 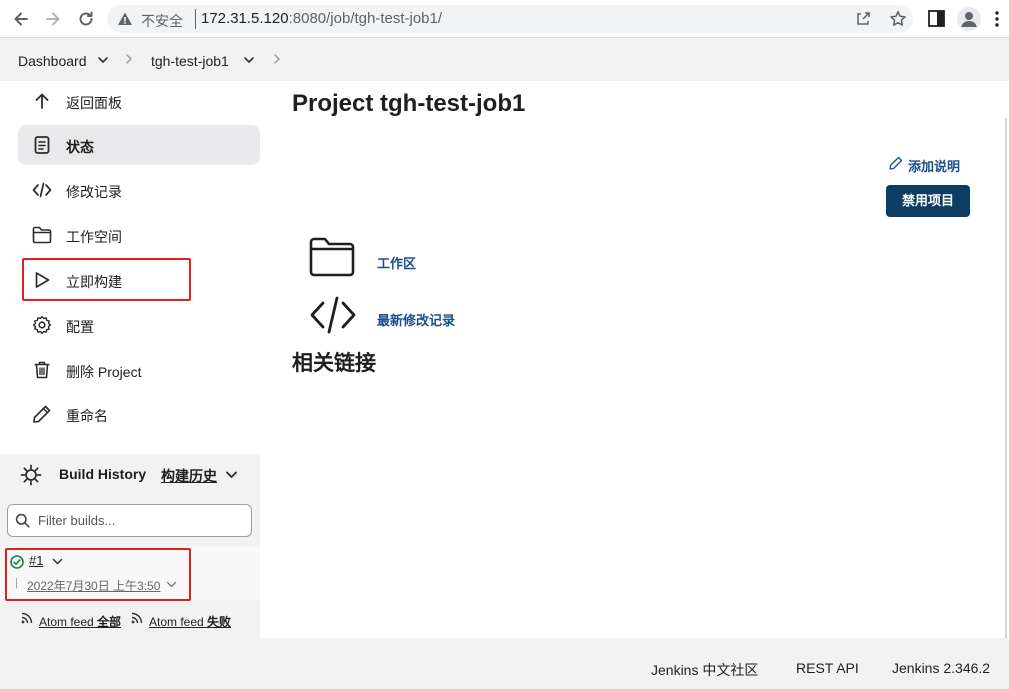 I want to click on bookmark-star-icon, so click(x=898, y=19).